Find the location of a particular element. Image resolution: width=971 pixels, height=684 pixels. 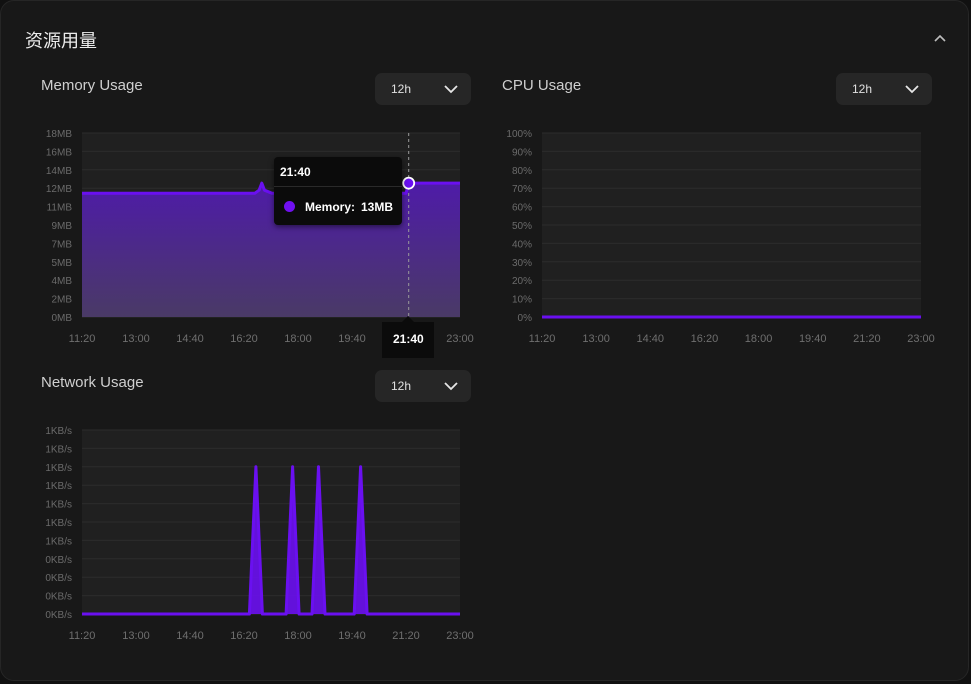

x-tick-label: 19:40 is located at coordinates (352, 636).